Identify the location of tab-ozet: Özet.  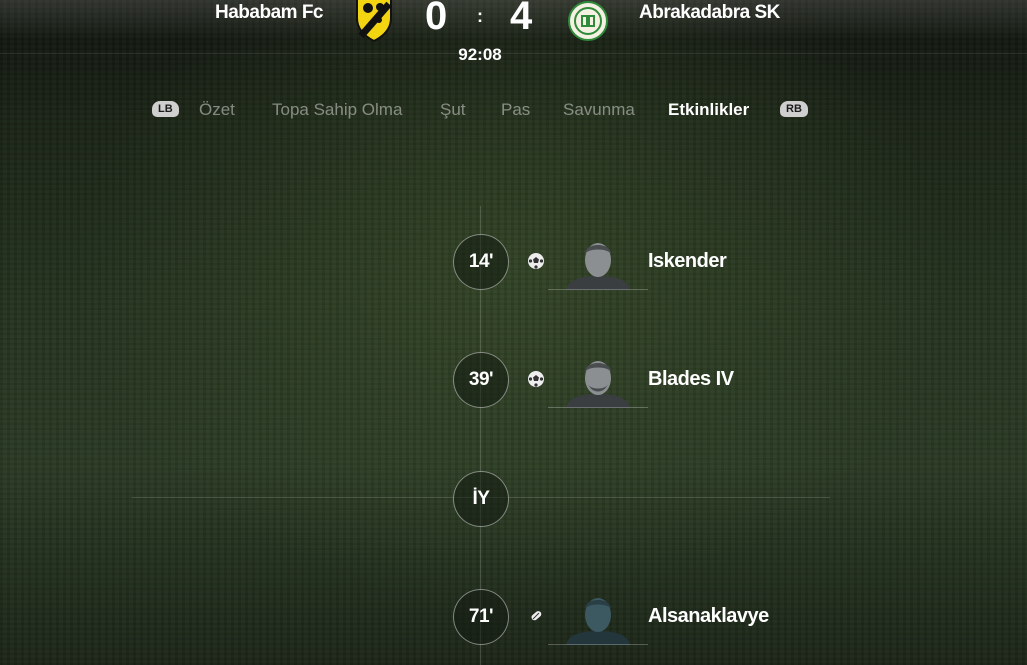
(217, 110).